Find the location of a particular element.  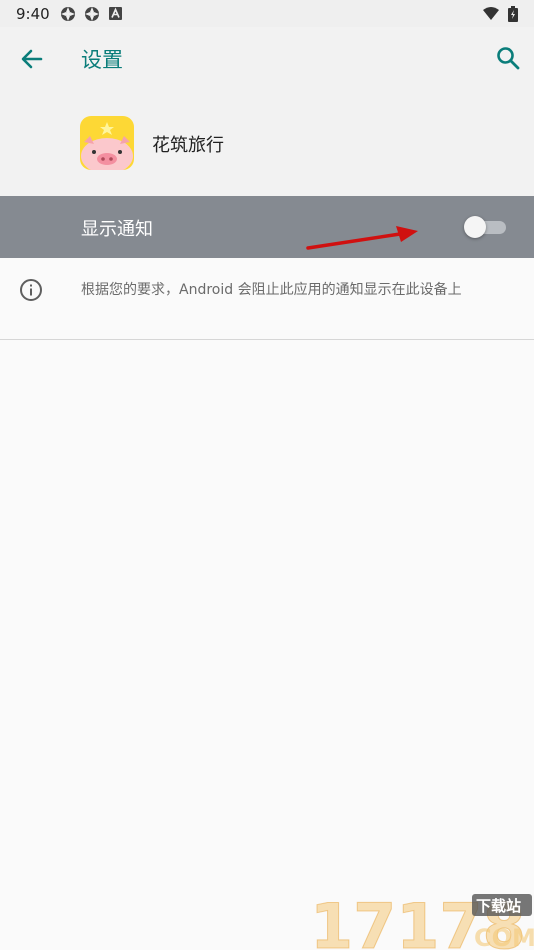

show-notifications-label: 显示通知 is located at coordinates (117, 229).